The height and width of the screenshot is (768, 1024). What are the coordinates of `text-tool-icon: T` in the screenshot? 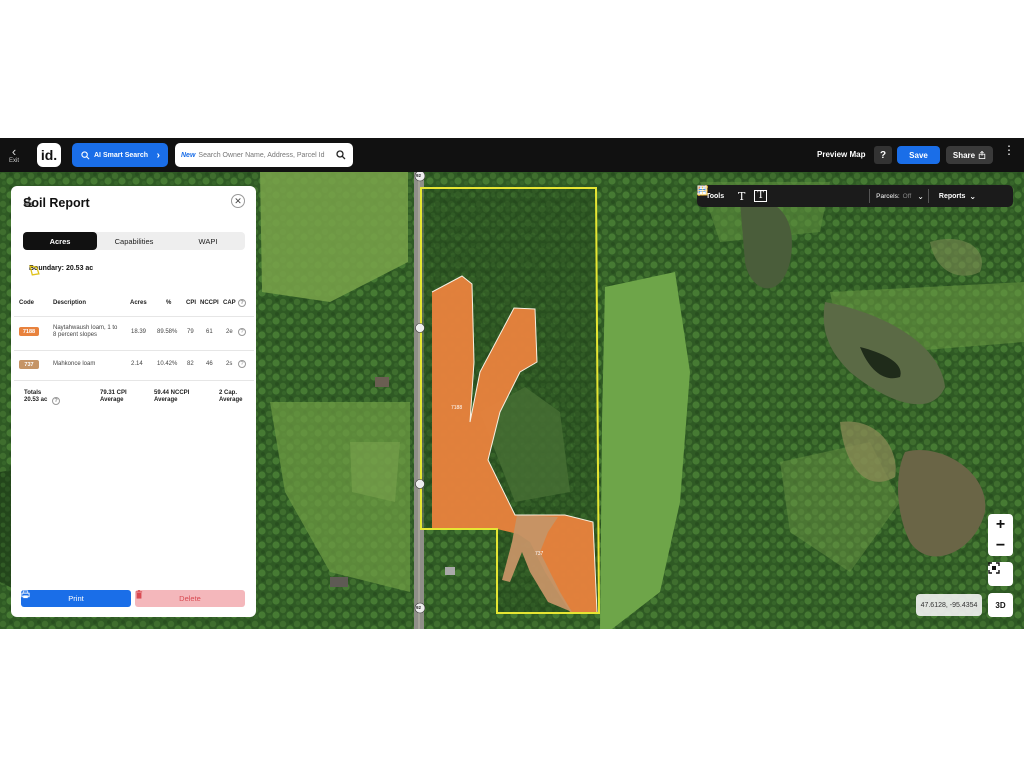 It's located at (741, 196).